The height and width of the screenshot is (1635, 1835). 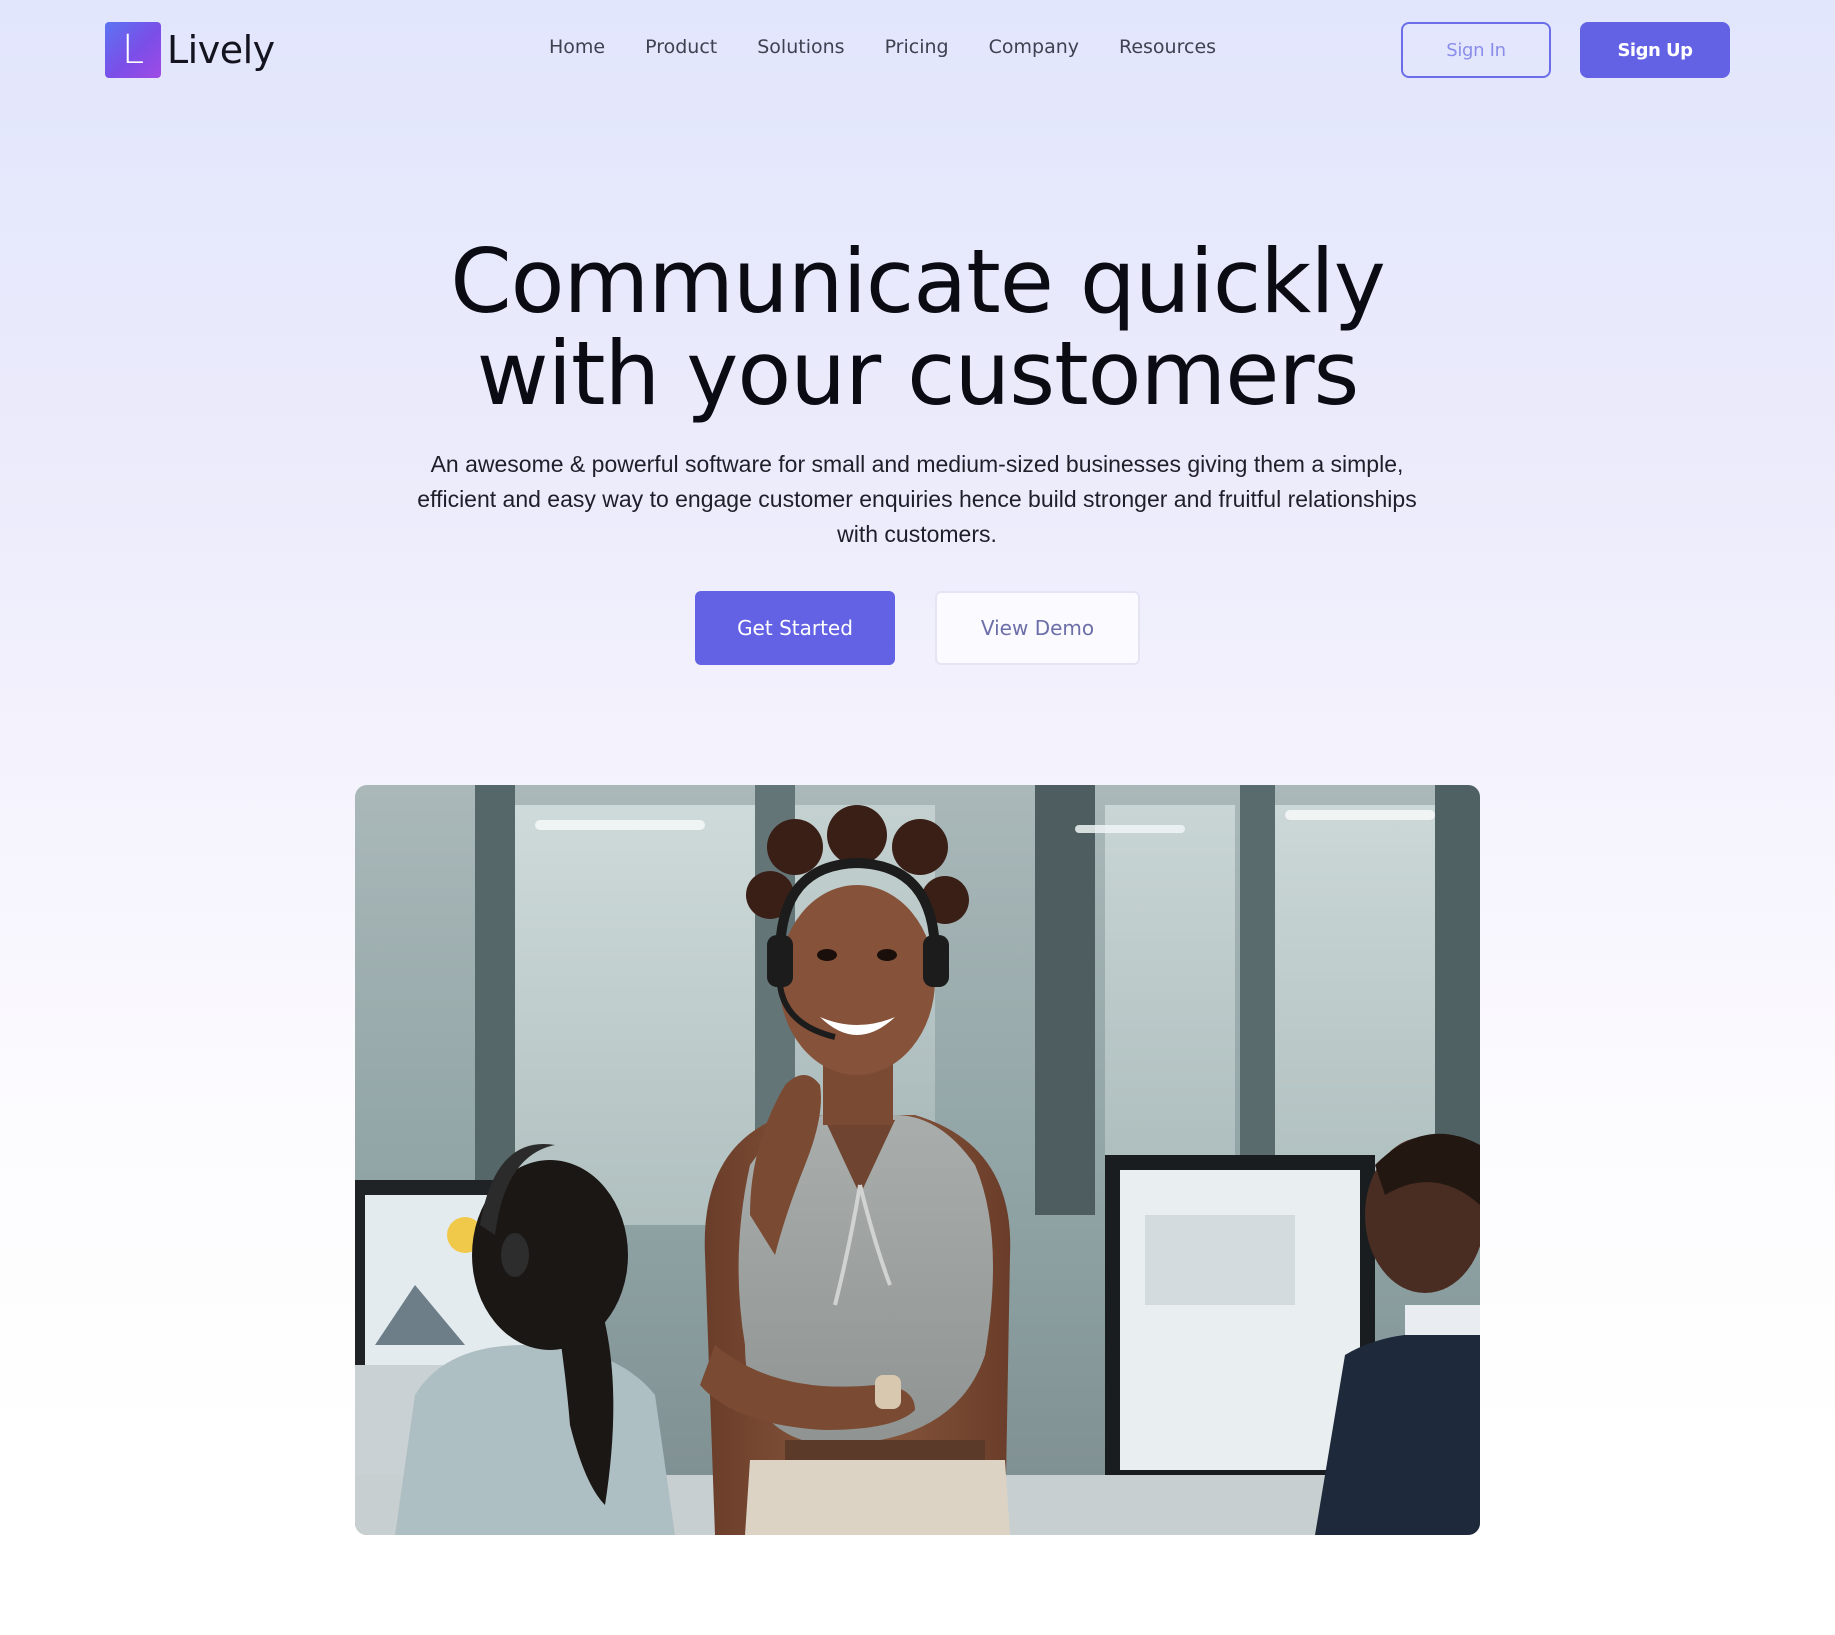 What do you see at coordinates (800, 47) in the screenshot?
I see `nav-item-solutions: Solutions` at bounding box center [800, 47].